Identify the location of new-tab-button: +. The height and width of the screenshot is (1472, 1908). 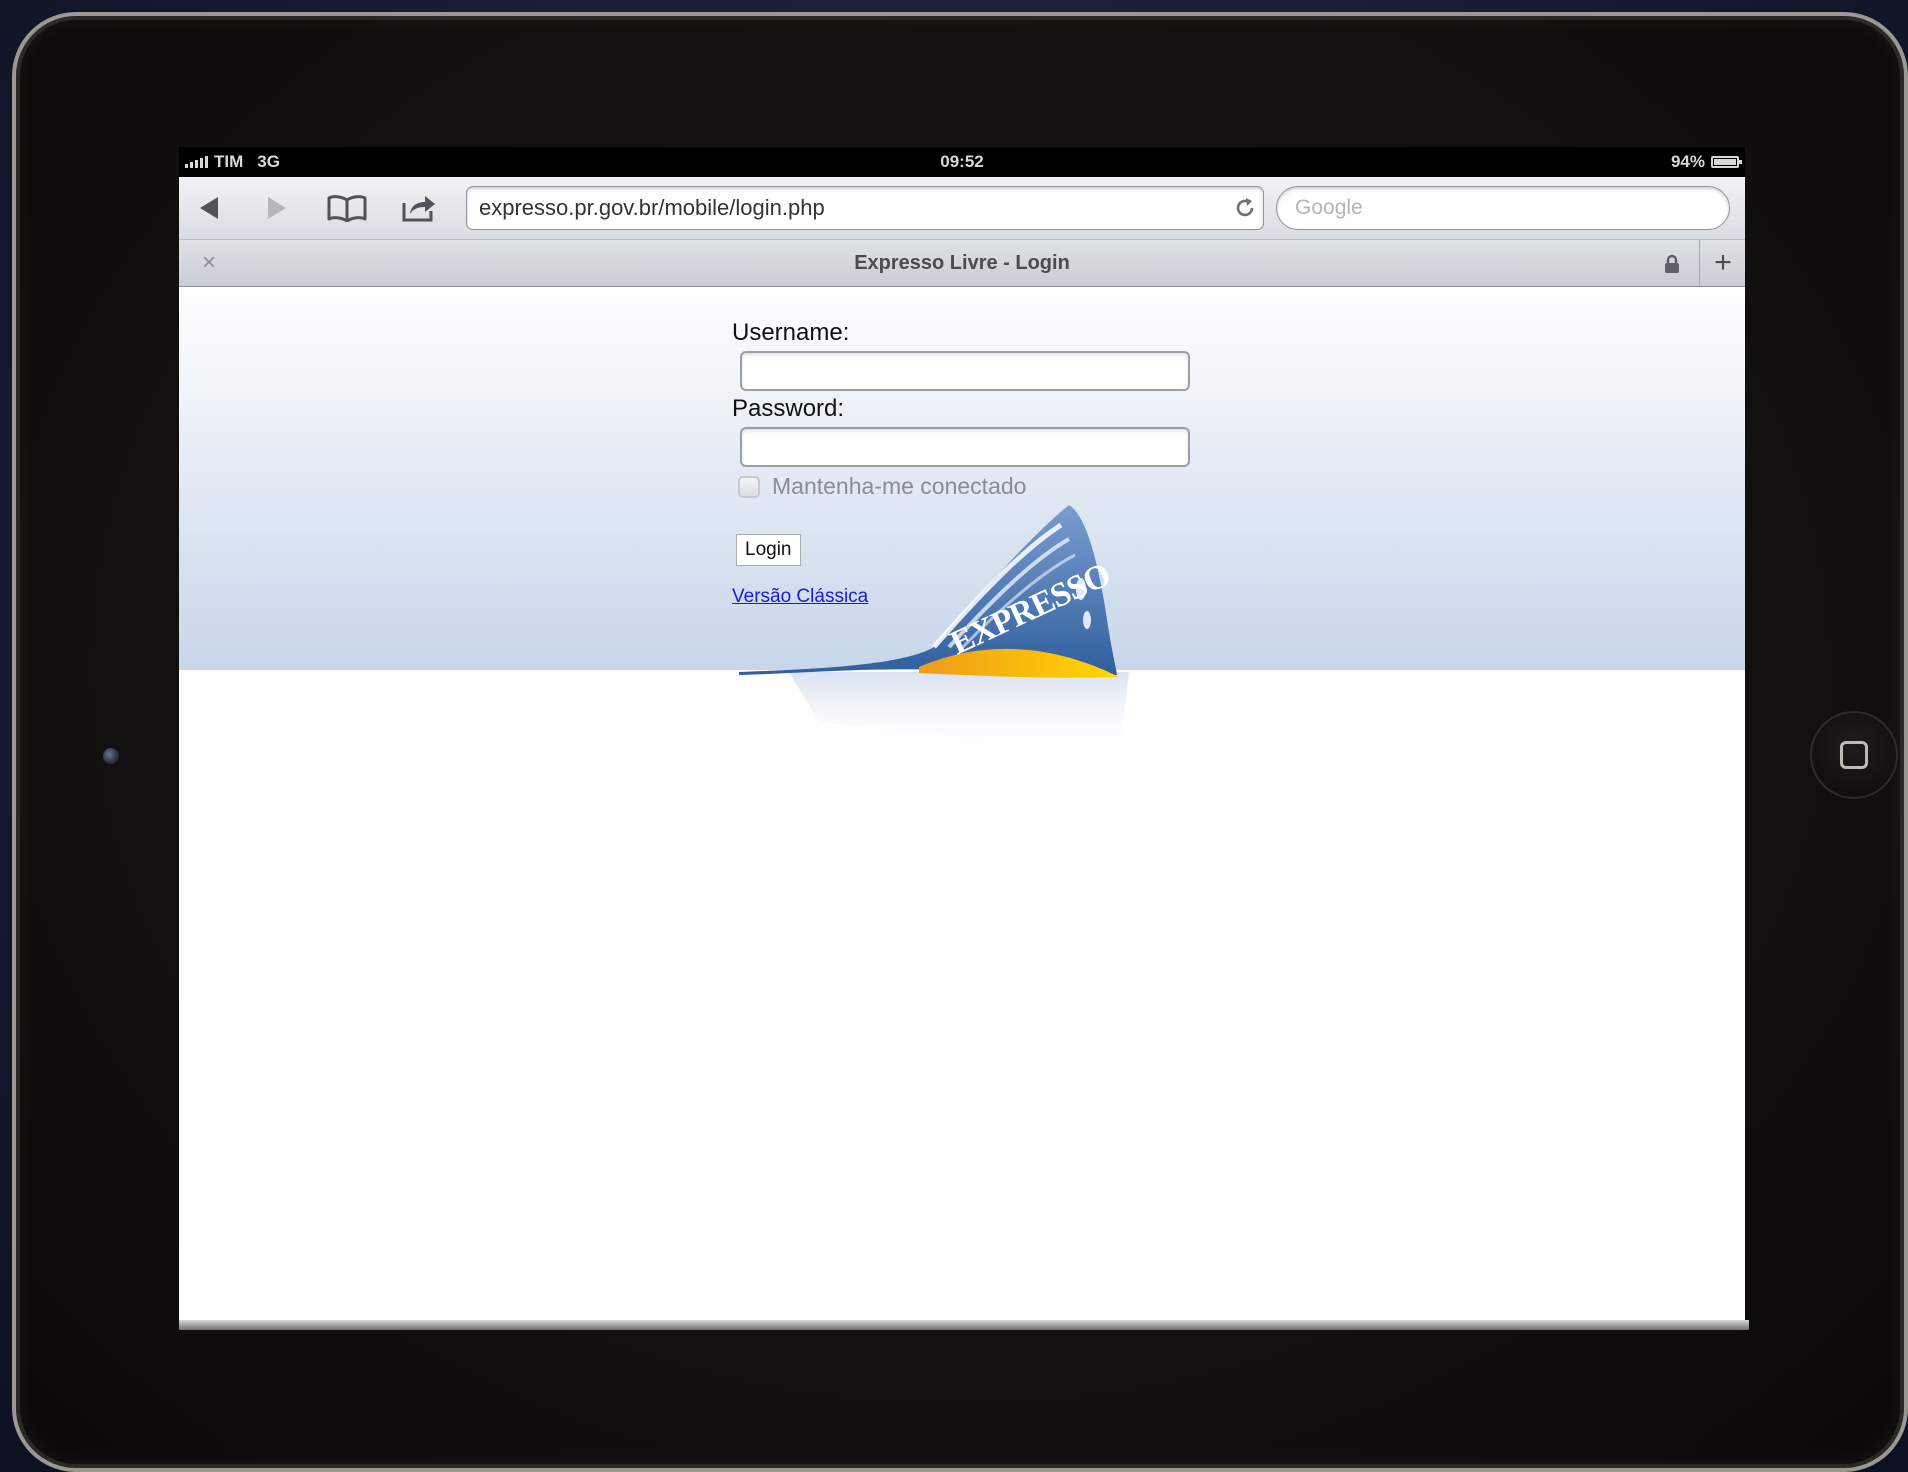
(1722, 263).